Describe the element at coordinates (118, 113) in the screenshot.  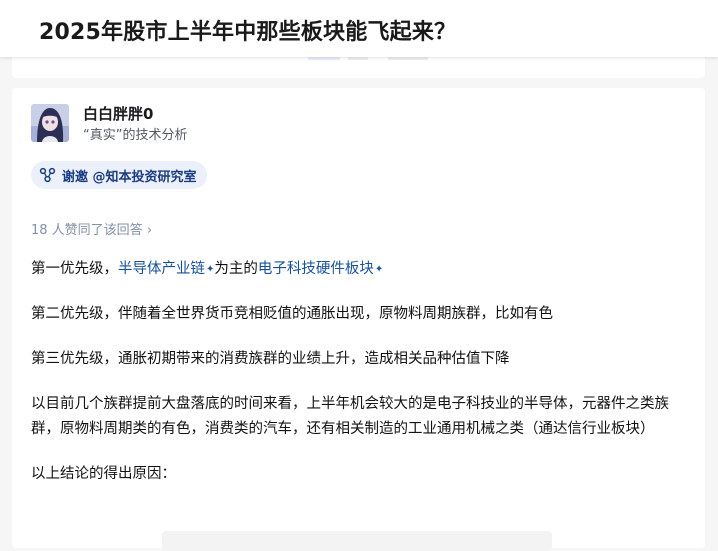
I see `author-name: 白白胖胖0` at that location.